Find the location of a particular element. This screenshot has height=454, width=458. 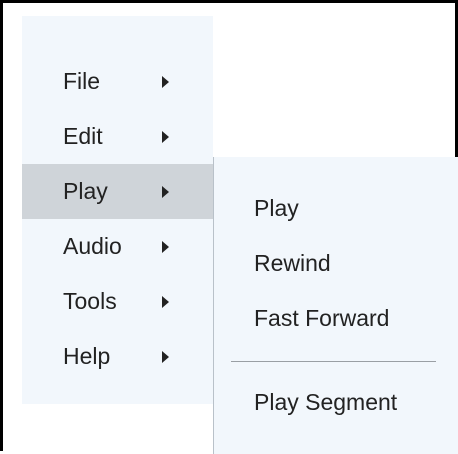

menu-item-label: Play is located at coordinates (85, 191).